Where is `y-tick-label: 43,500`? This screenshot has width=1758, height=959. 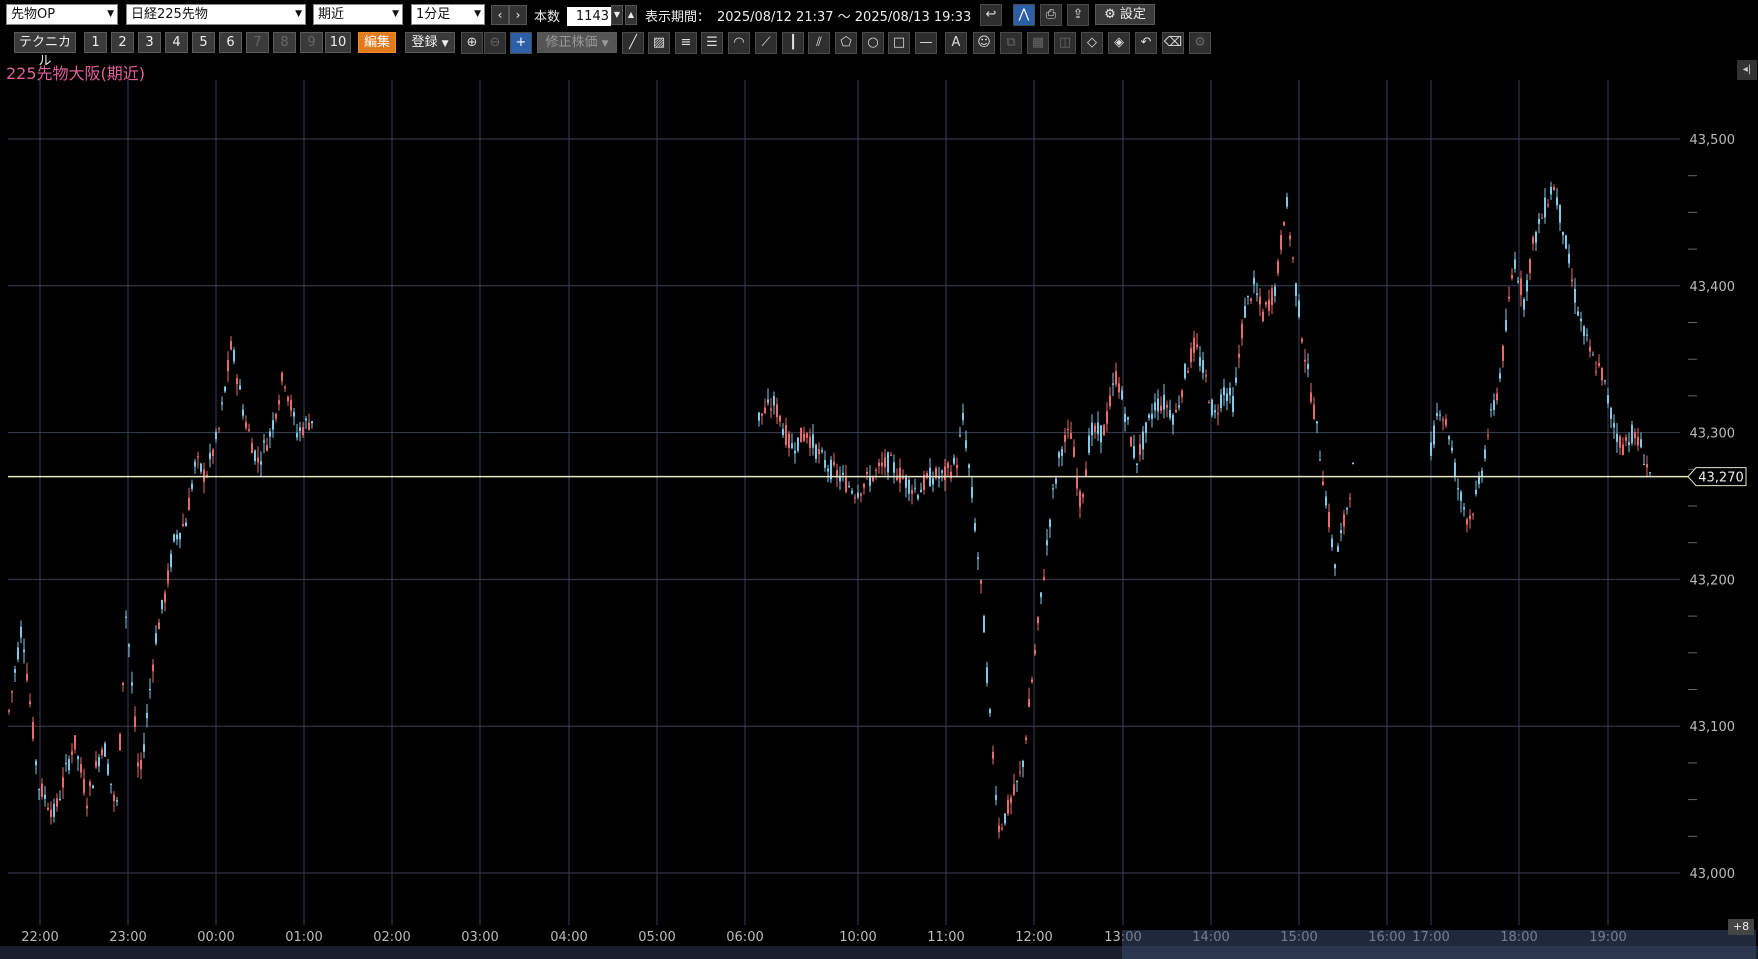 y-tick-label: 43,500 is located at coordinates (1713, 140).